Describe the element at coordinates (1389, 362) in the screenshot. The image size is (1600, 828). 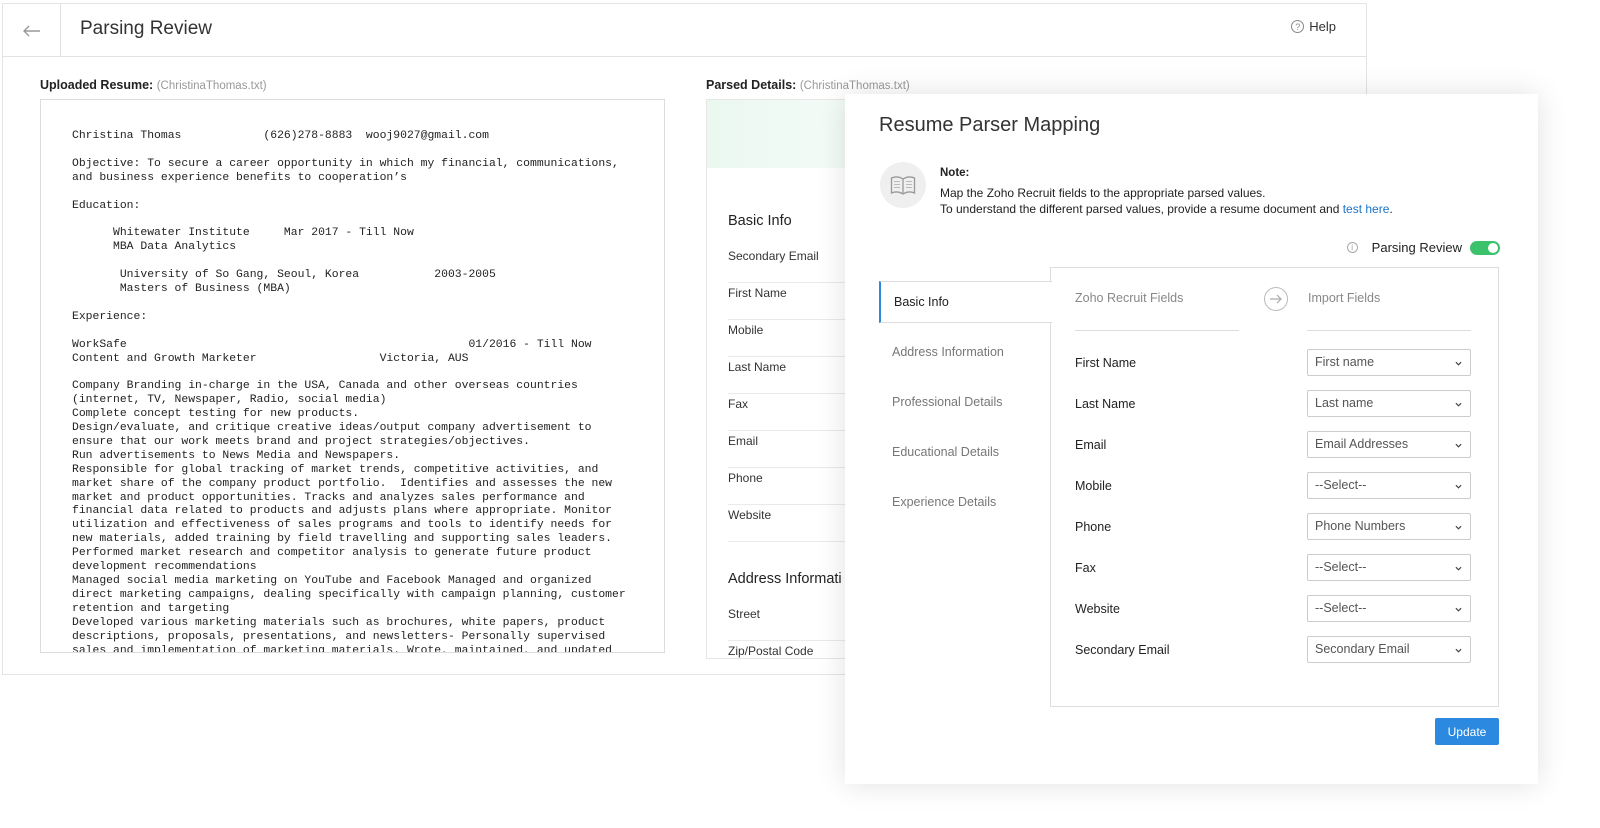
I see `select-first-name: First name` at that location.